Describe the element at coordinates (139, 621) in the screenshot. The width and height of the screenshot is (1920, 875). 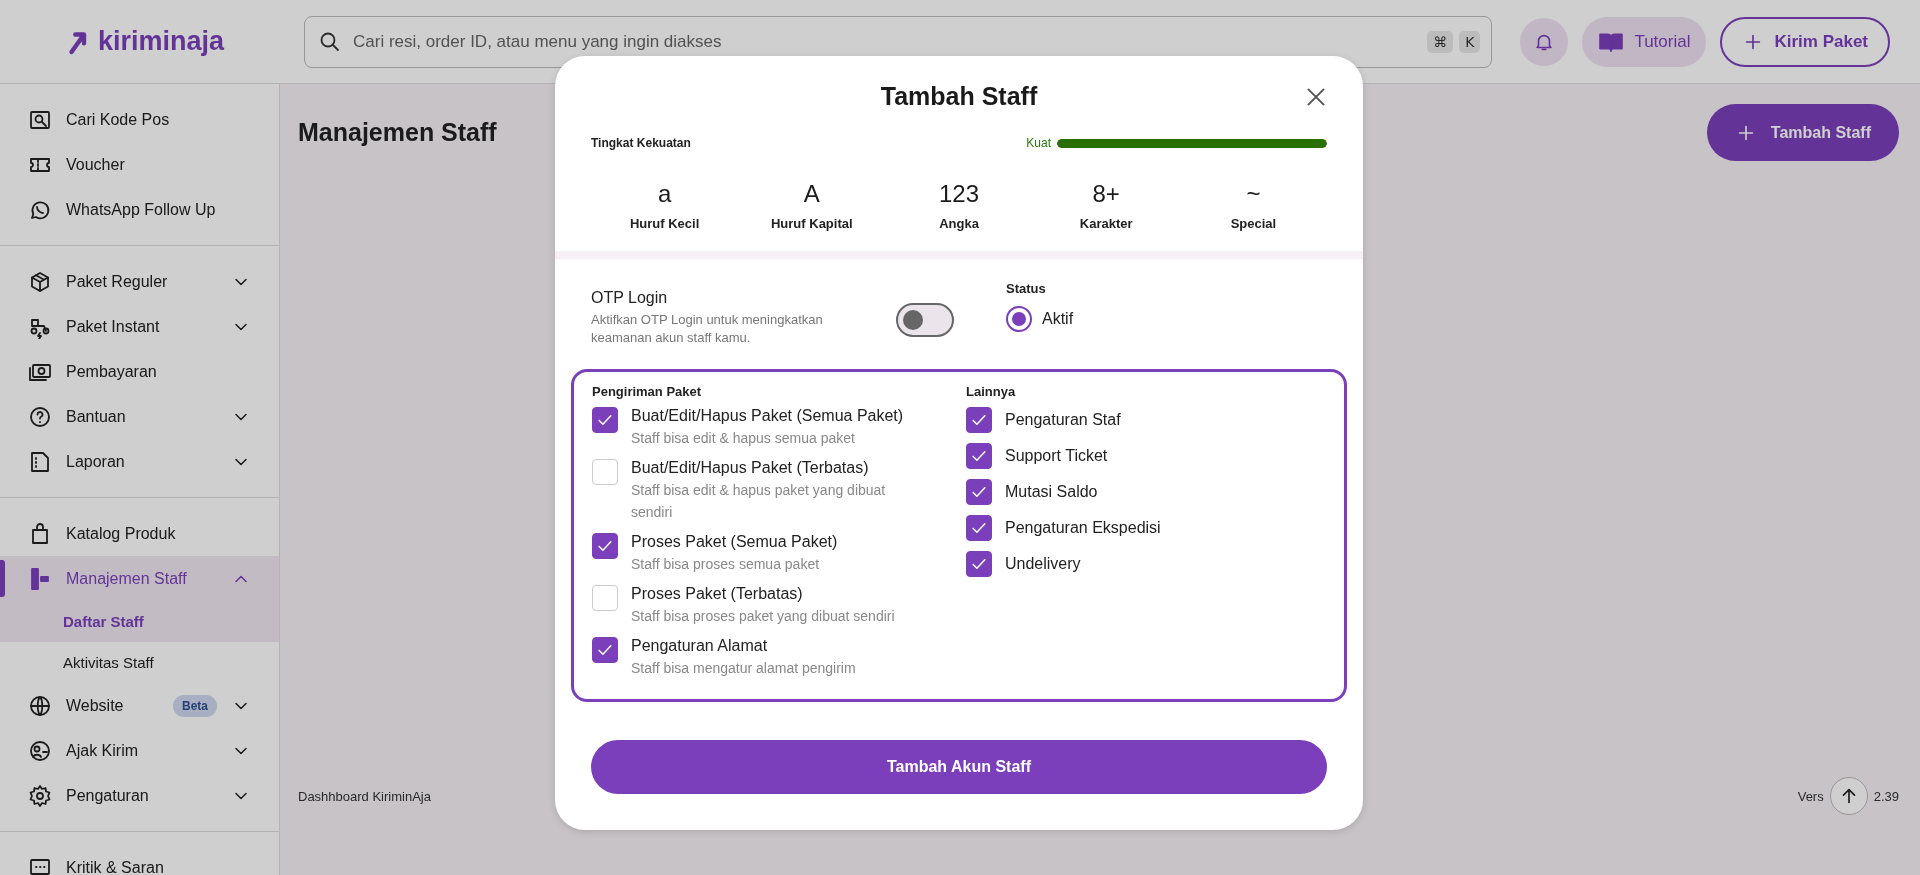
I see `submenu-item: Daftar Staff` at that location.